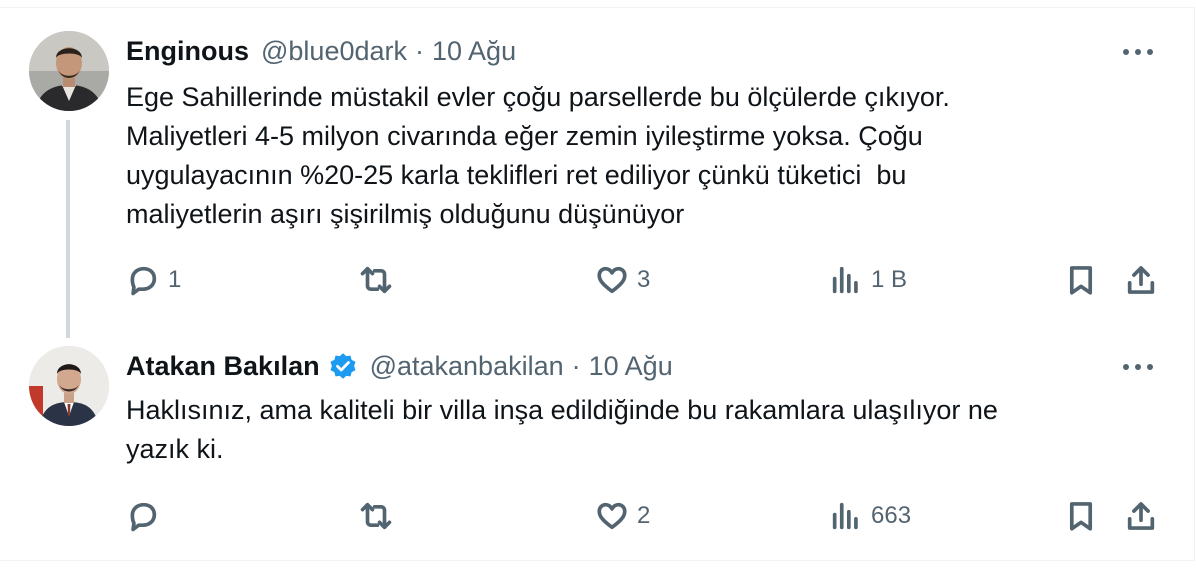 Image resolution: width=1196 pixels, height=570 pixels. I want to click on like-count: 3, so click(644, 279).